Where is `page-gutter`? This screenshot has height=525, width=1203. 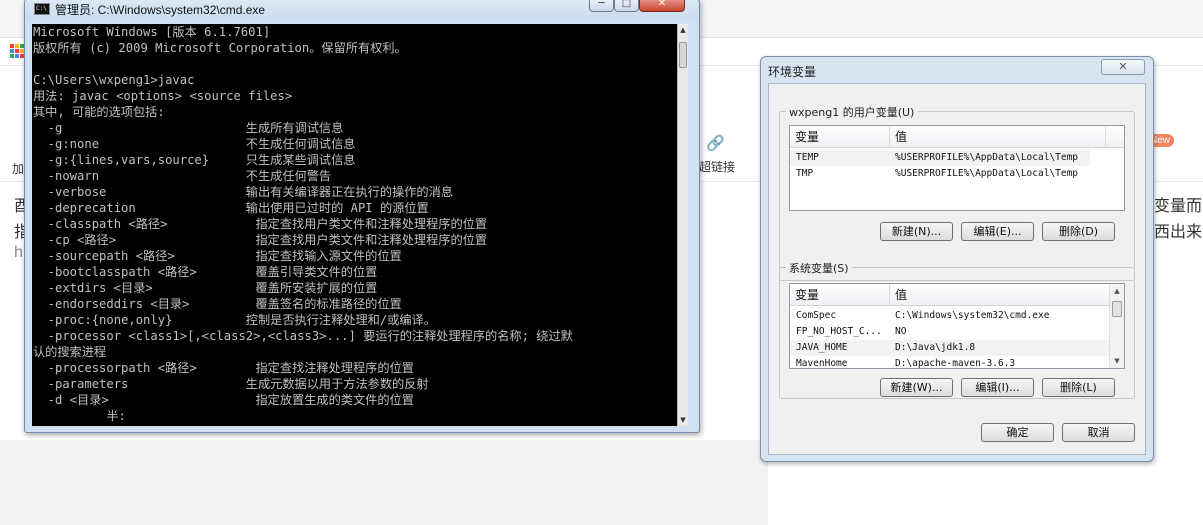
page-gutter is located at coordinates (384, 482).